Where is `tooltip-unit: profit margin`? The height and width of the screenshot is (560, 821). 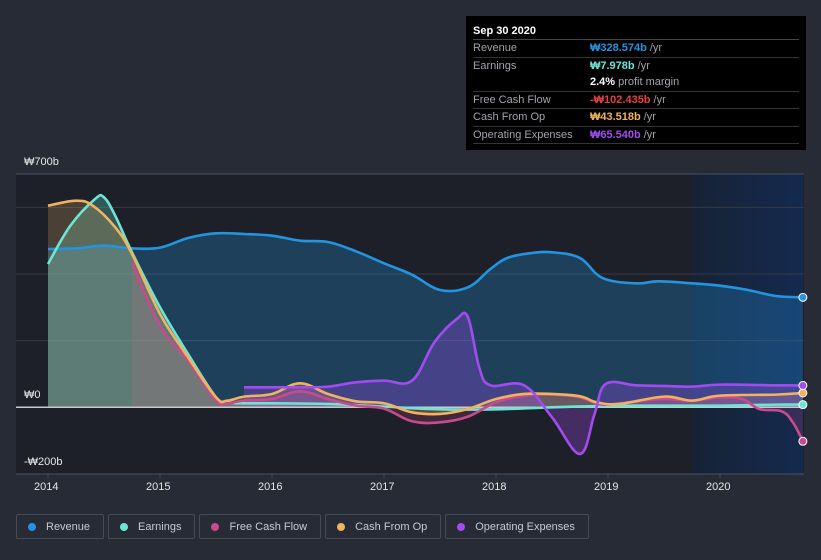 tooltip-unit: profit margin is located at coordinates (649, 82).